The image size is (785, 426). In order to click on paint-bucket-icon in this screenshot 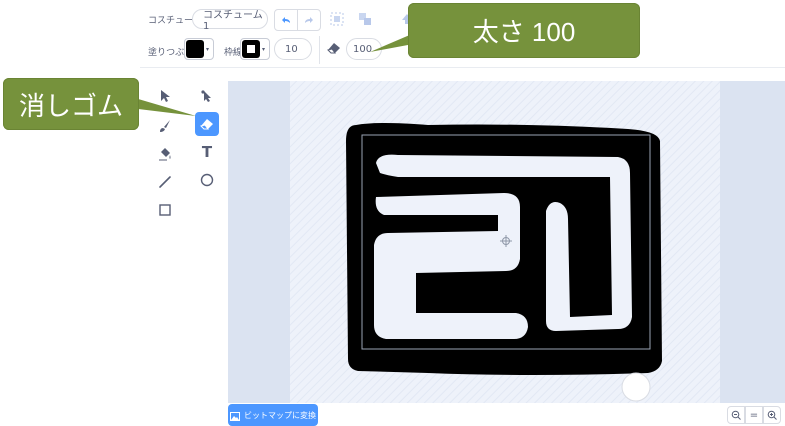, I will do `click(165, 154)`.